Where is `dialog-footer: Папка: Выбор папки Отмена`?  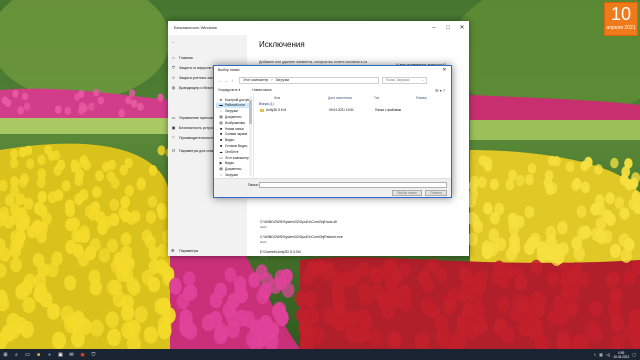
dialog-footer: Папка: Выбор папки Отмена is located at coordinates (332, 187).